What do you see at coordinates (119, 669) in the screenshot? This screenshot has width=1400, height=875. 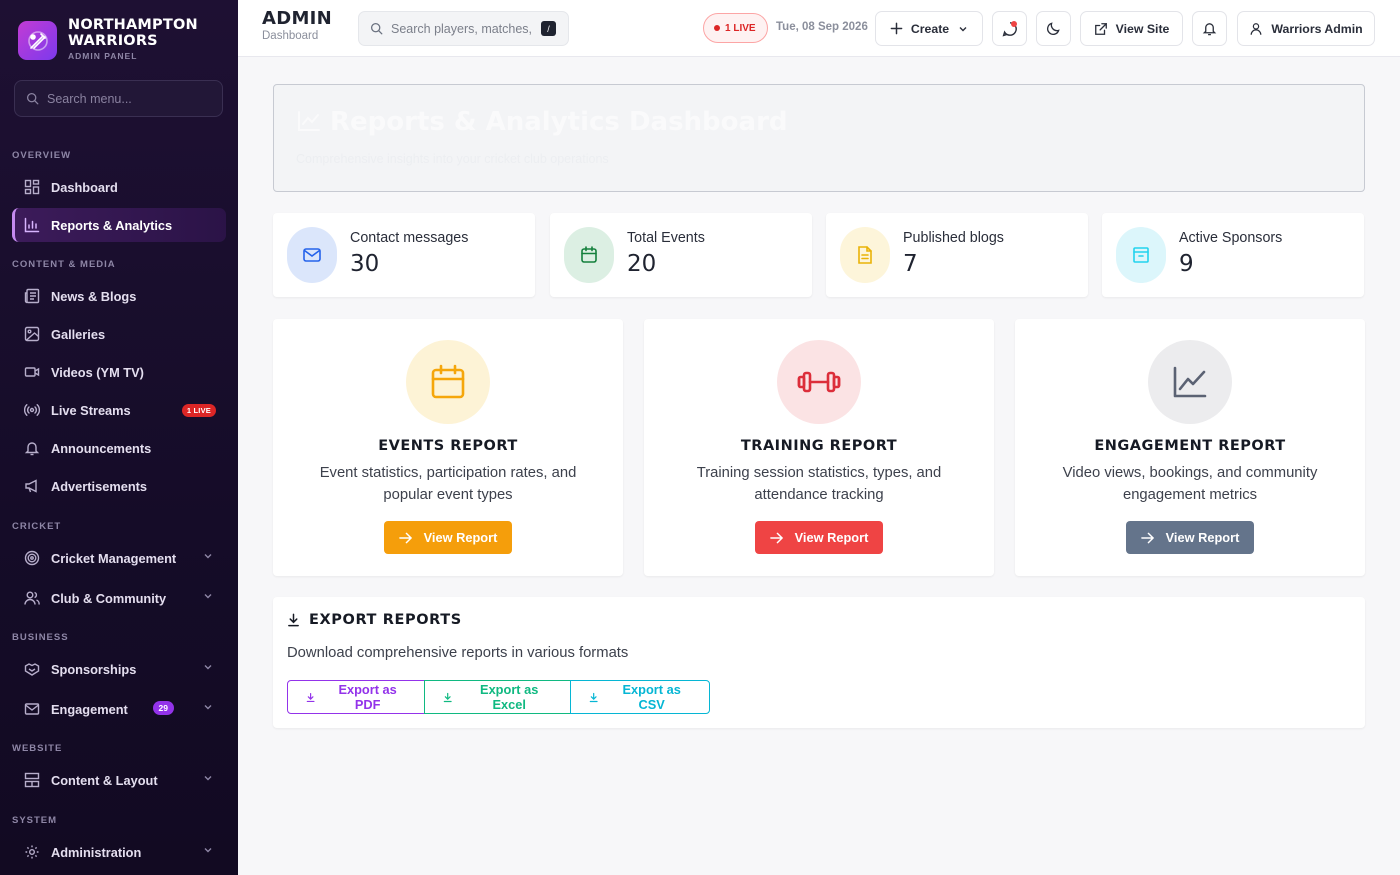 I see `sidebar-item-sponsorships: Sponsorships` at bounding box center [119, 669].